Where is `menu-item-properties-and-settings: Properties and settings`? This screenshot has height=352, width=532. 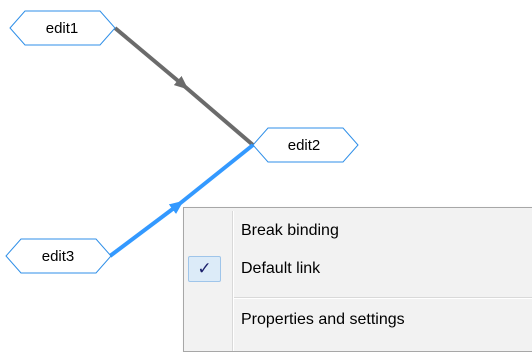 menu-item-properties-and-settings: Properties and settings is located at coordinates (358, 320).